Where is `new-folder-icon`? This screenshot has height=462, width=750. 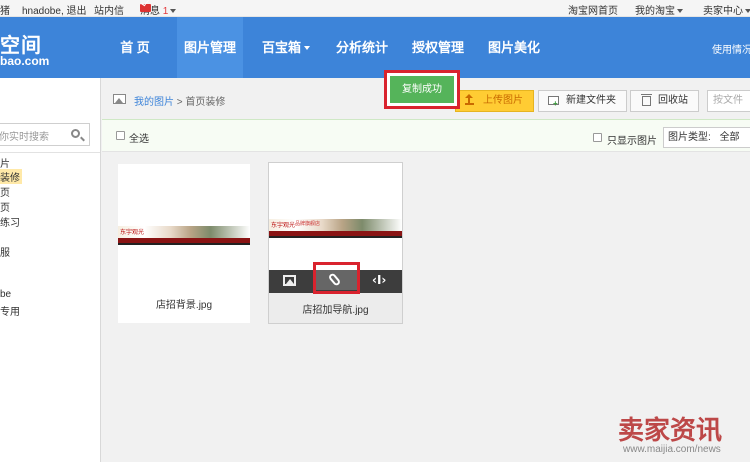
new-folder-icon is located at coordinates (553, 104).